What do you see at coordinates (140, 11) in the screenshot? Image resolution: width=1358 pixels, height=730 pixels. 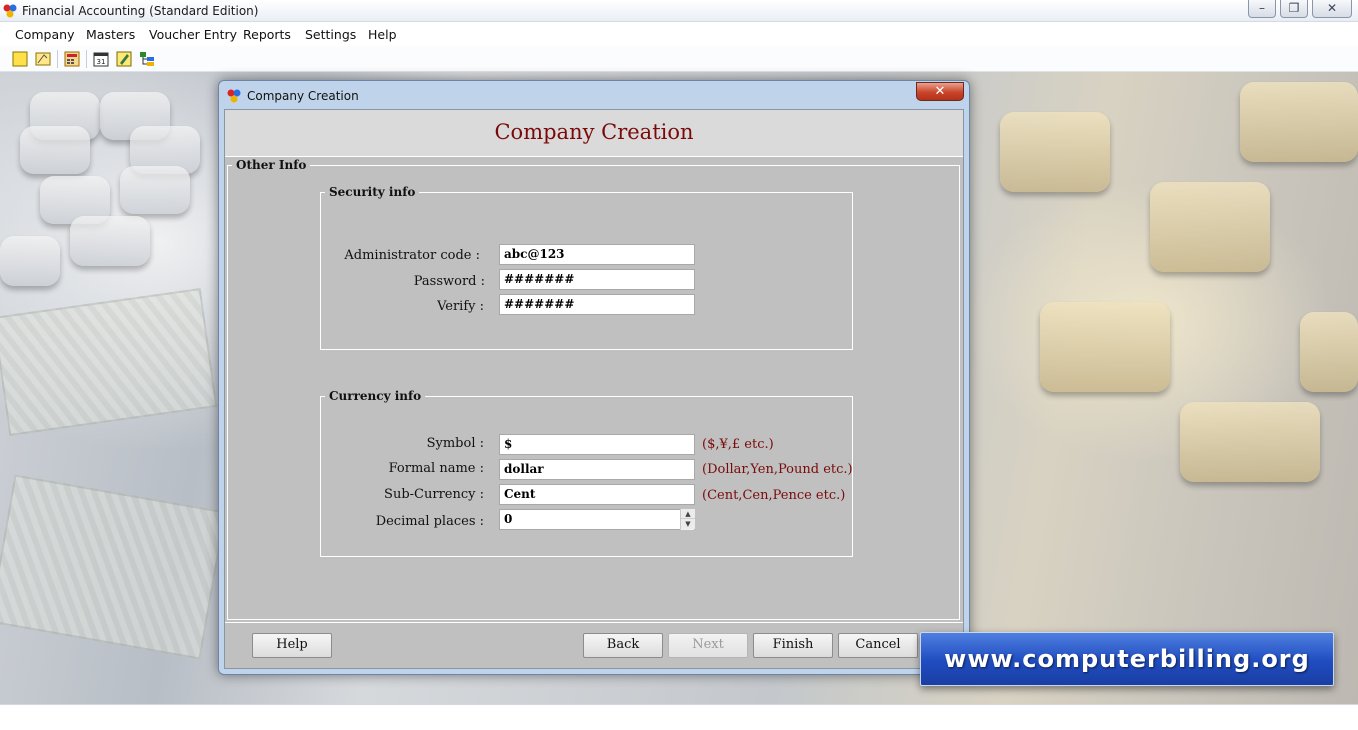 I see `app-title: Financial Accounting (Standard Edition)` at bounding box center [140, 11].